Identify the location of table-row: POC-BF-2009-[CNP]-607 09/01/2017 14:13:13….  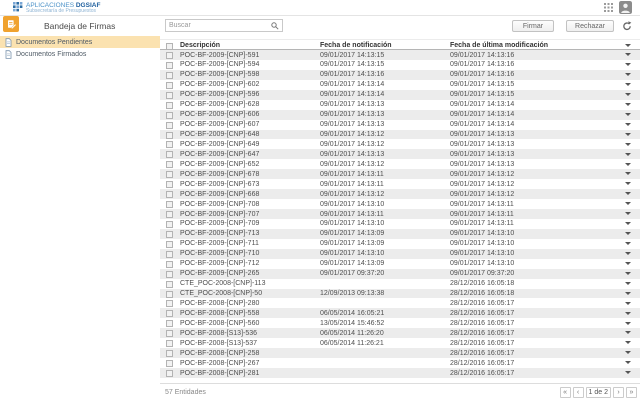
(400, 125).